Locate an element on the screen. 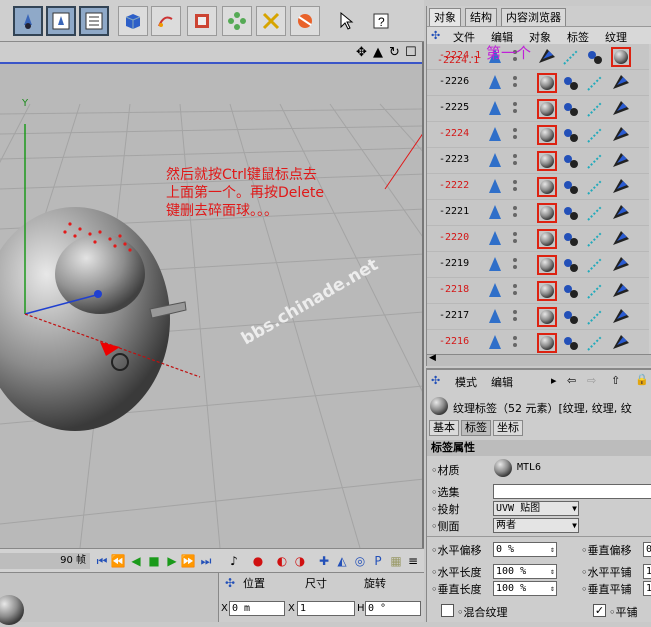 The height and width of the screenshot is (627, 651). select-icon is located at coordinates (347, 21).